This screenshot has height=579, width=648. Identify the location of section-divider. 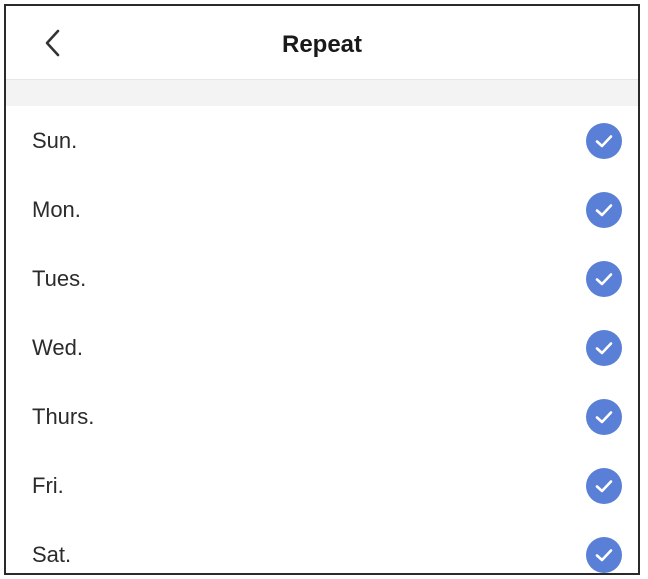
(322, 93).